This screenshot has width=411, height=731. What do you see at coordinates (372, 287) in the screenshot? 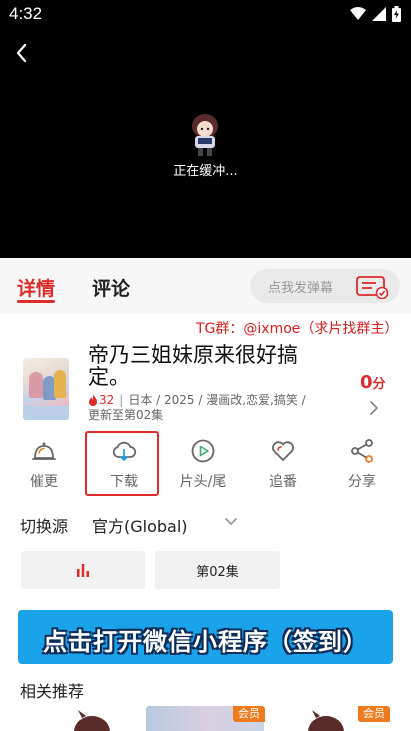
I see `danmu-settings-icon` at bounding box center [372, 287].